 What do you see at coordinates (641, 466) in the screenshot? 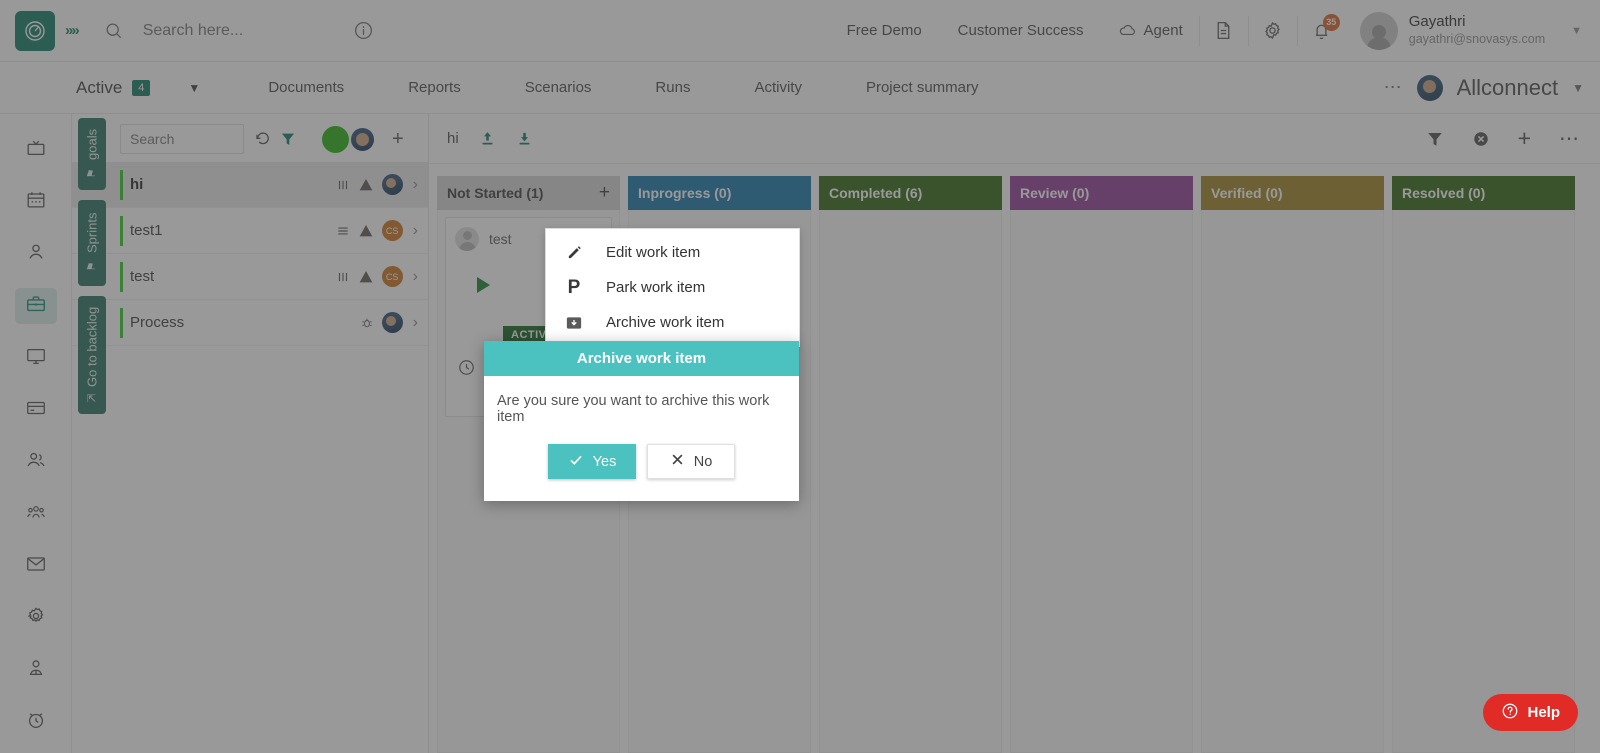
I see `dialog-actions: Yes No` at bounding box center [641, 466].